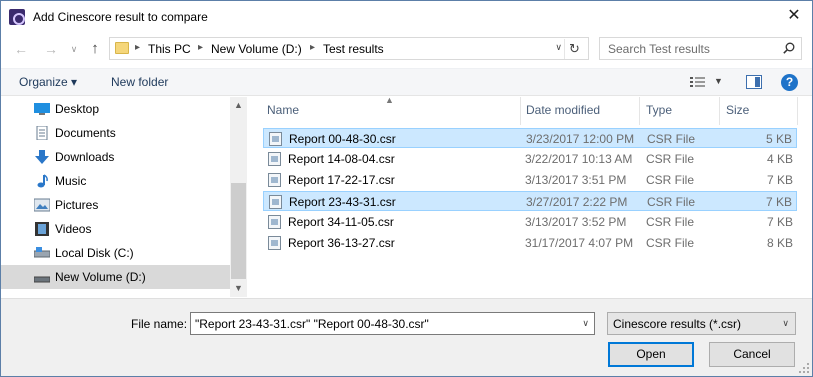 The height and width of the screenshot is (377, 813). Describe the element at coordinates (77, 205) in the screenshot. I see `nav-item-label: Pictures` at that location.